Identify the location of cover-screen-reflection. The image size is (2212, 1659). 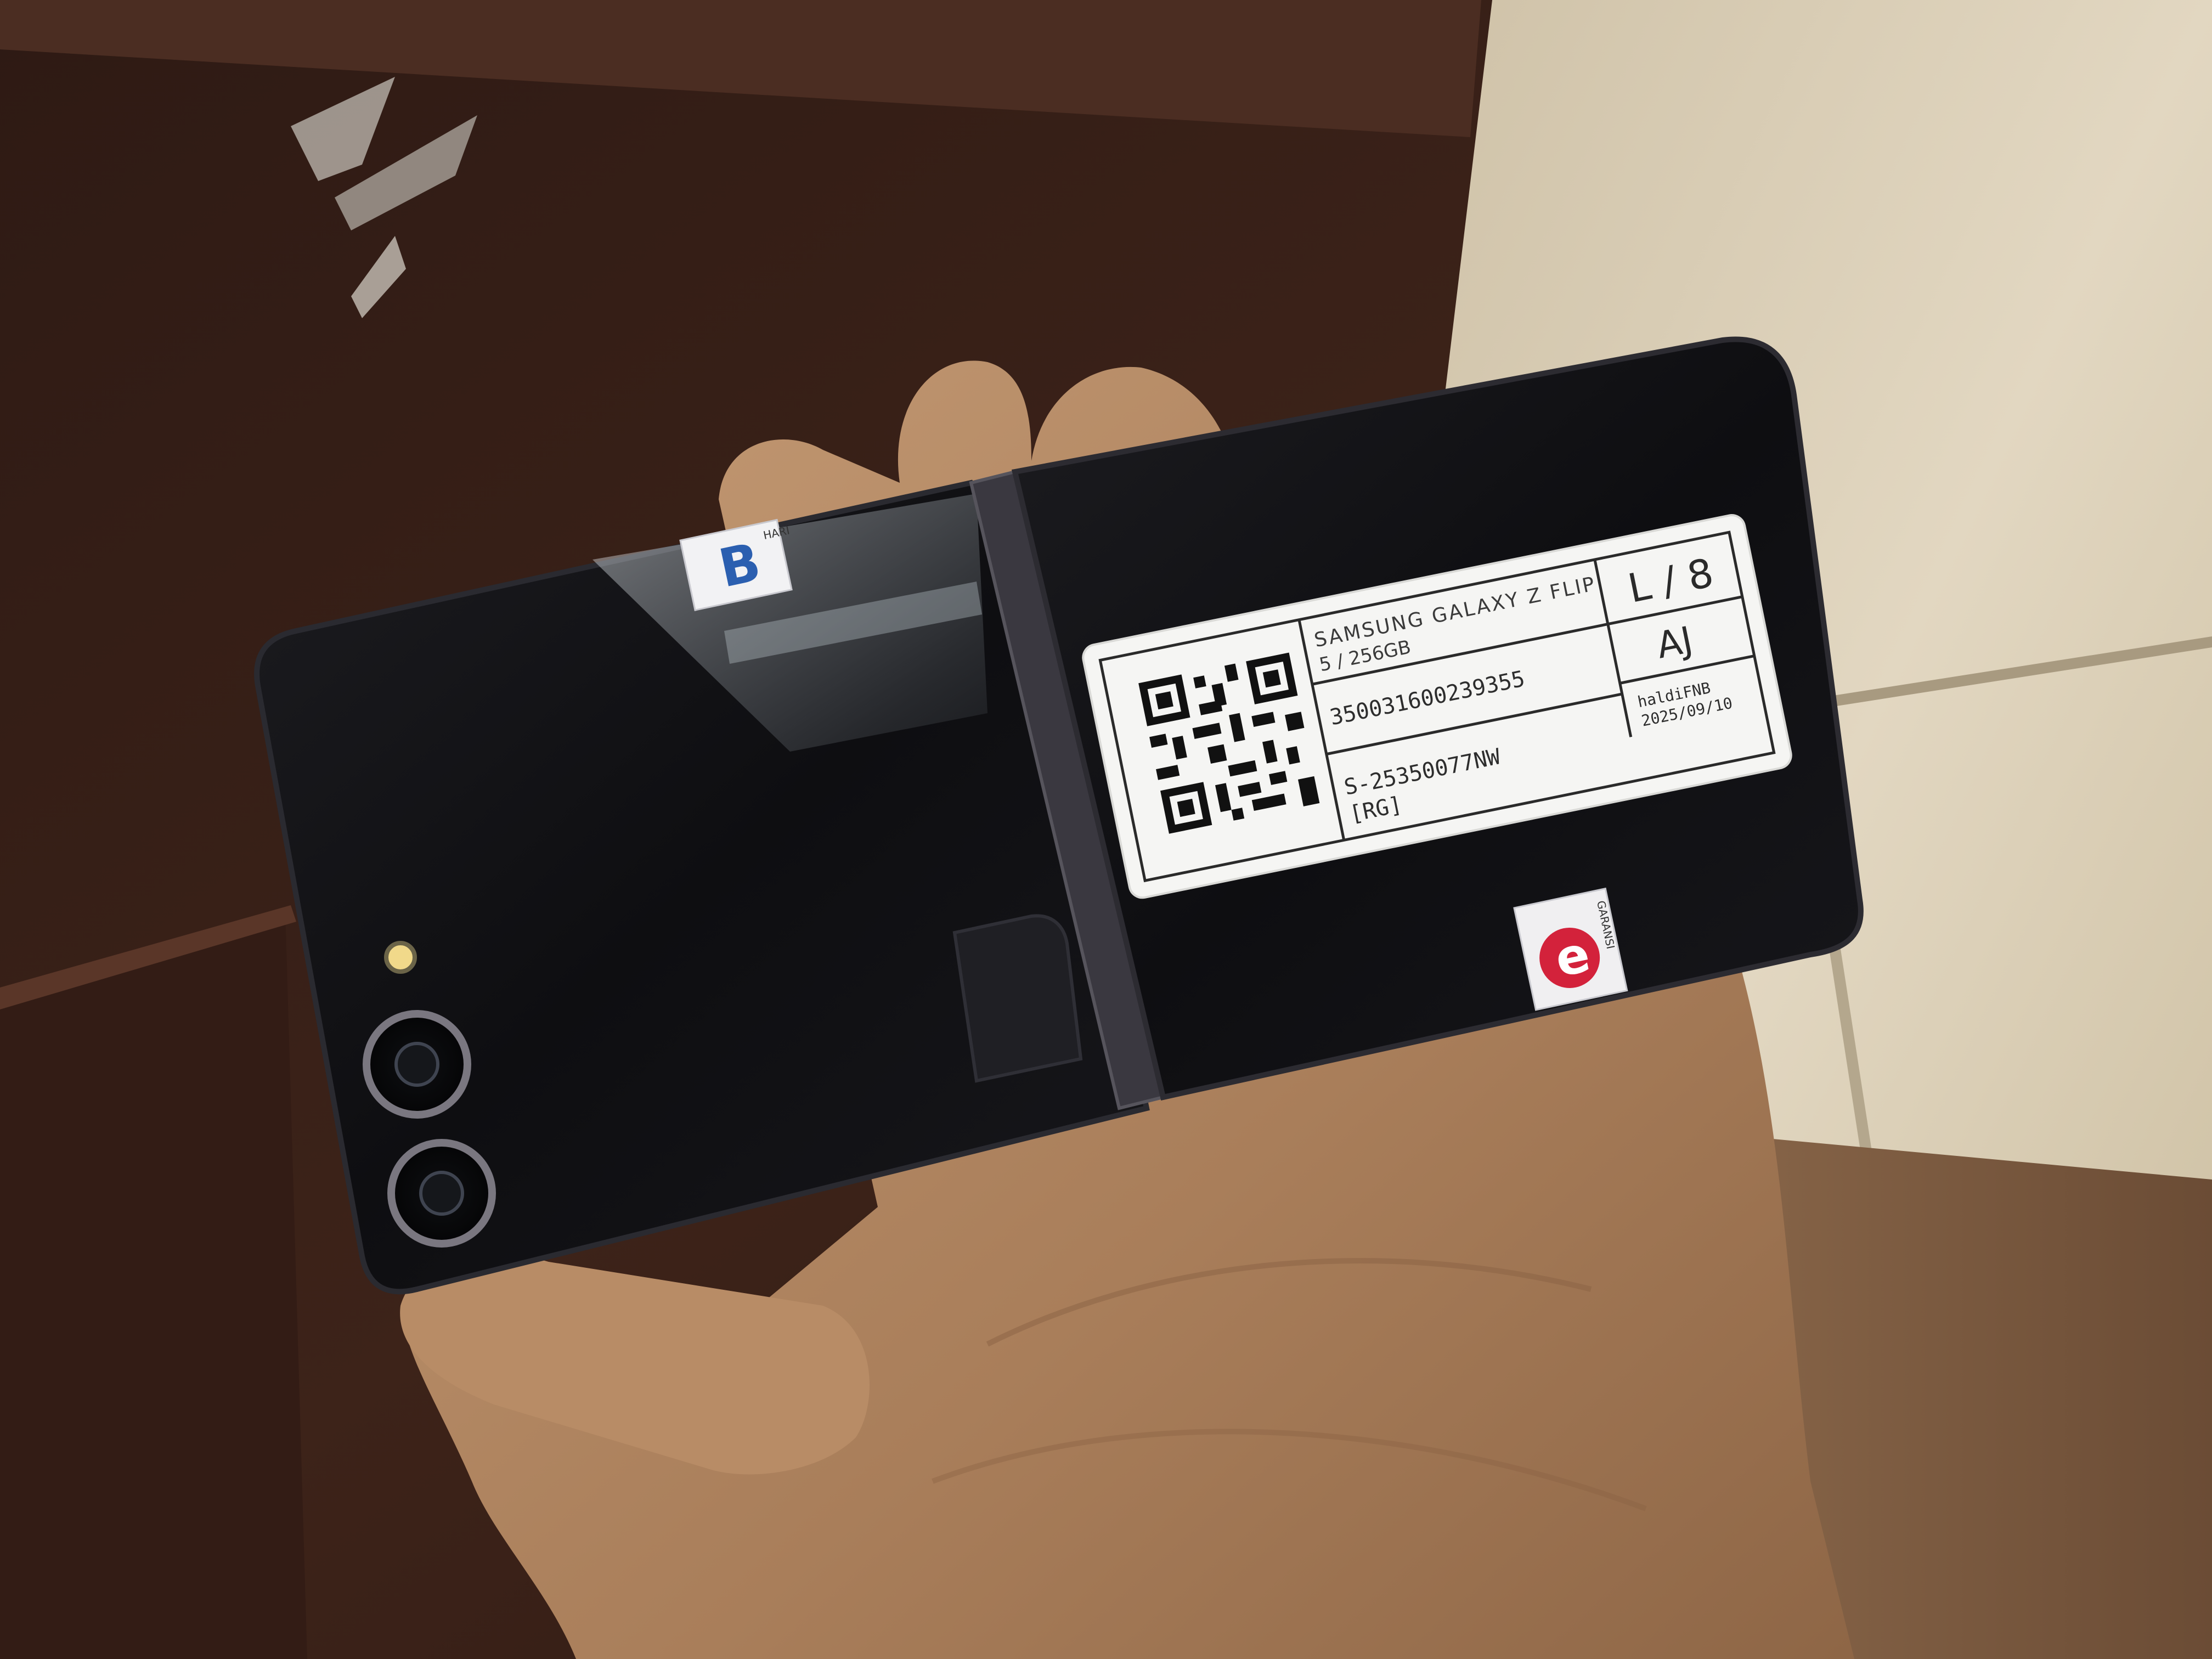
(1017, 998).